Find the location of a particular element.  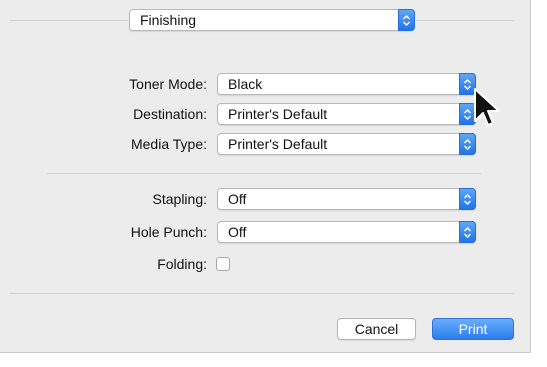

destination-popup: Printer's Default is located at coordinates (346, 114).